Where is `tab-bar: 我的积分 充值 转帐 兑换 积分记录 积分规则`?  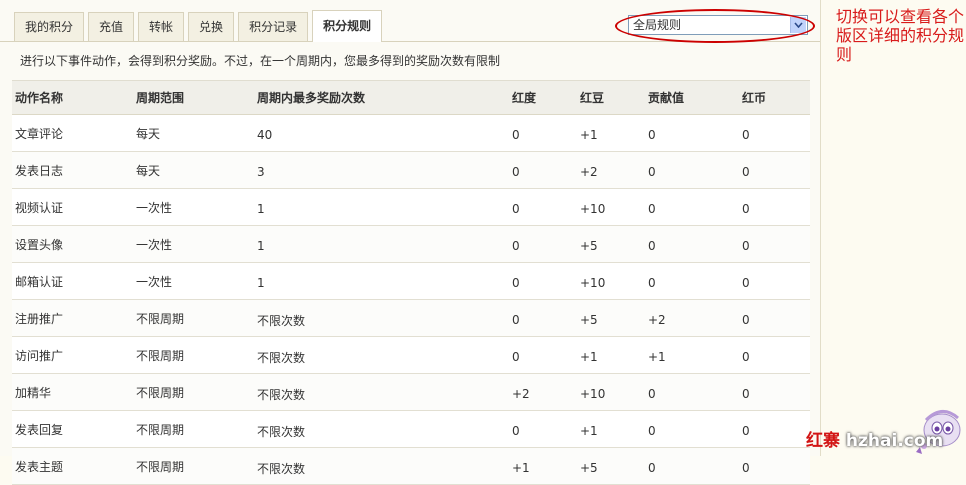 tab-bar: 我的积分 充值 转帐 兑换 积分记录 积分规则 is located at coordinates (200, 26).